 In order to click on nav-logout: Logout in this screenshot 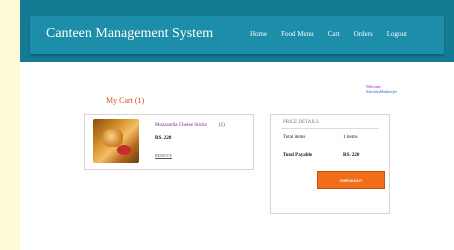, I will do `click(397, 37)`.